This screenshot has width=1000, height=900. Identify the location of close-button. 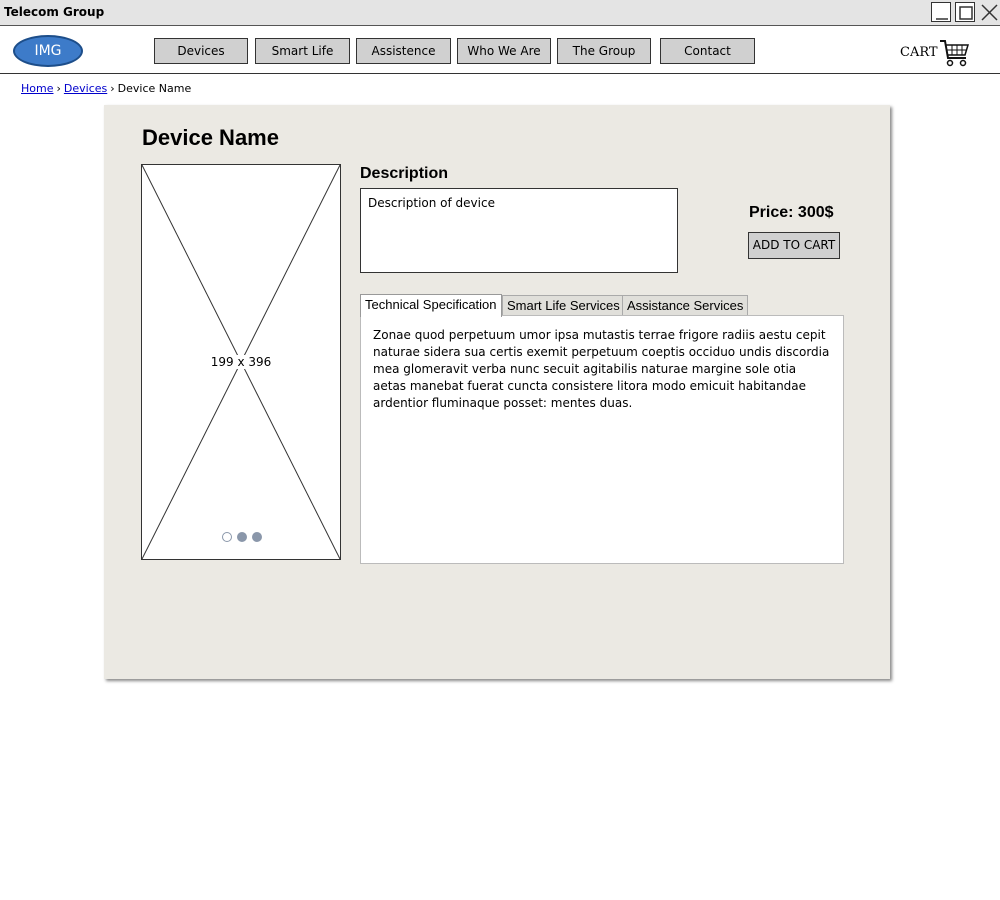
(989, 12).